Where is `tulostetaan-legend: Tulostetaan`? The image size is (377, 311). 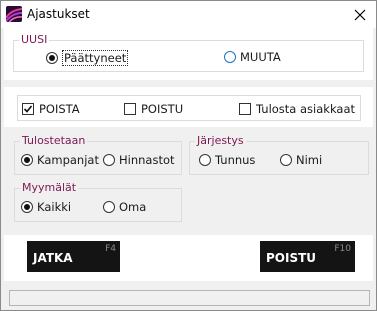
tulostetaan-legend: Tulostetaan is located at coordinates (54, 141).